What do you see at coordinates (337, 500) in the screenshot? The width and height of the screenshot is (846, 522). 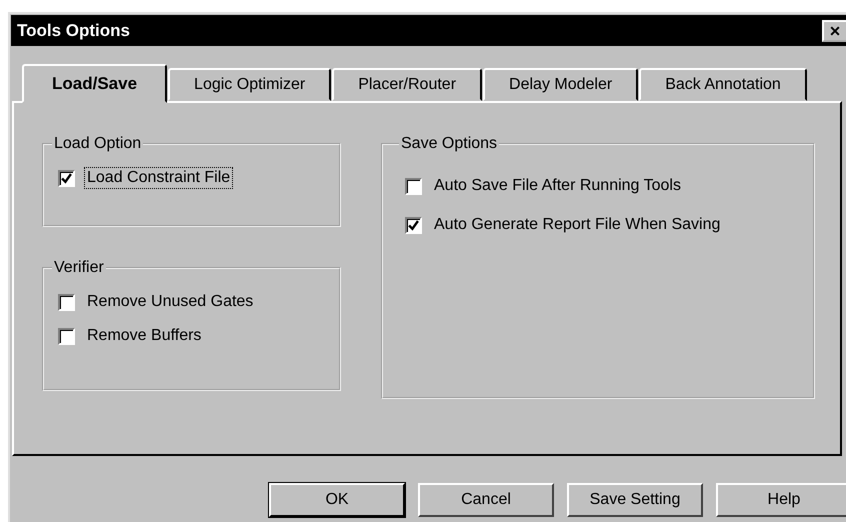 I see `dialog-button: OK` at bounding box center [337, 500].